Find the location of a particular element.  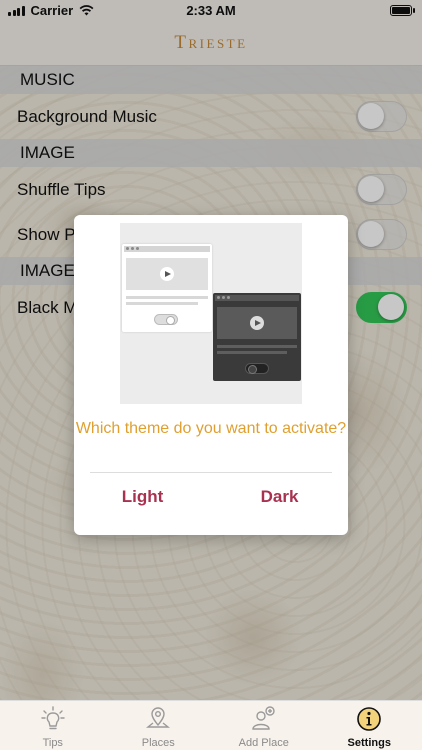

add-person-icon is located at coordinates (263, 718).